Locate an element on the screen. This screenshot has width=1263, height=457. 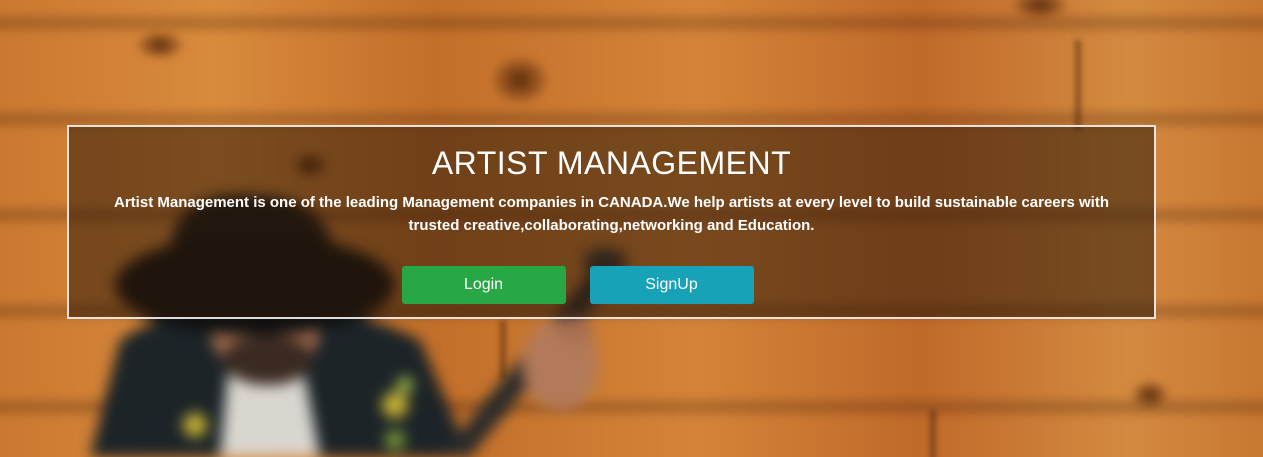
page-title: ARTIST MANAGEMENT is located at coordinates (611, 163).